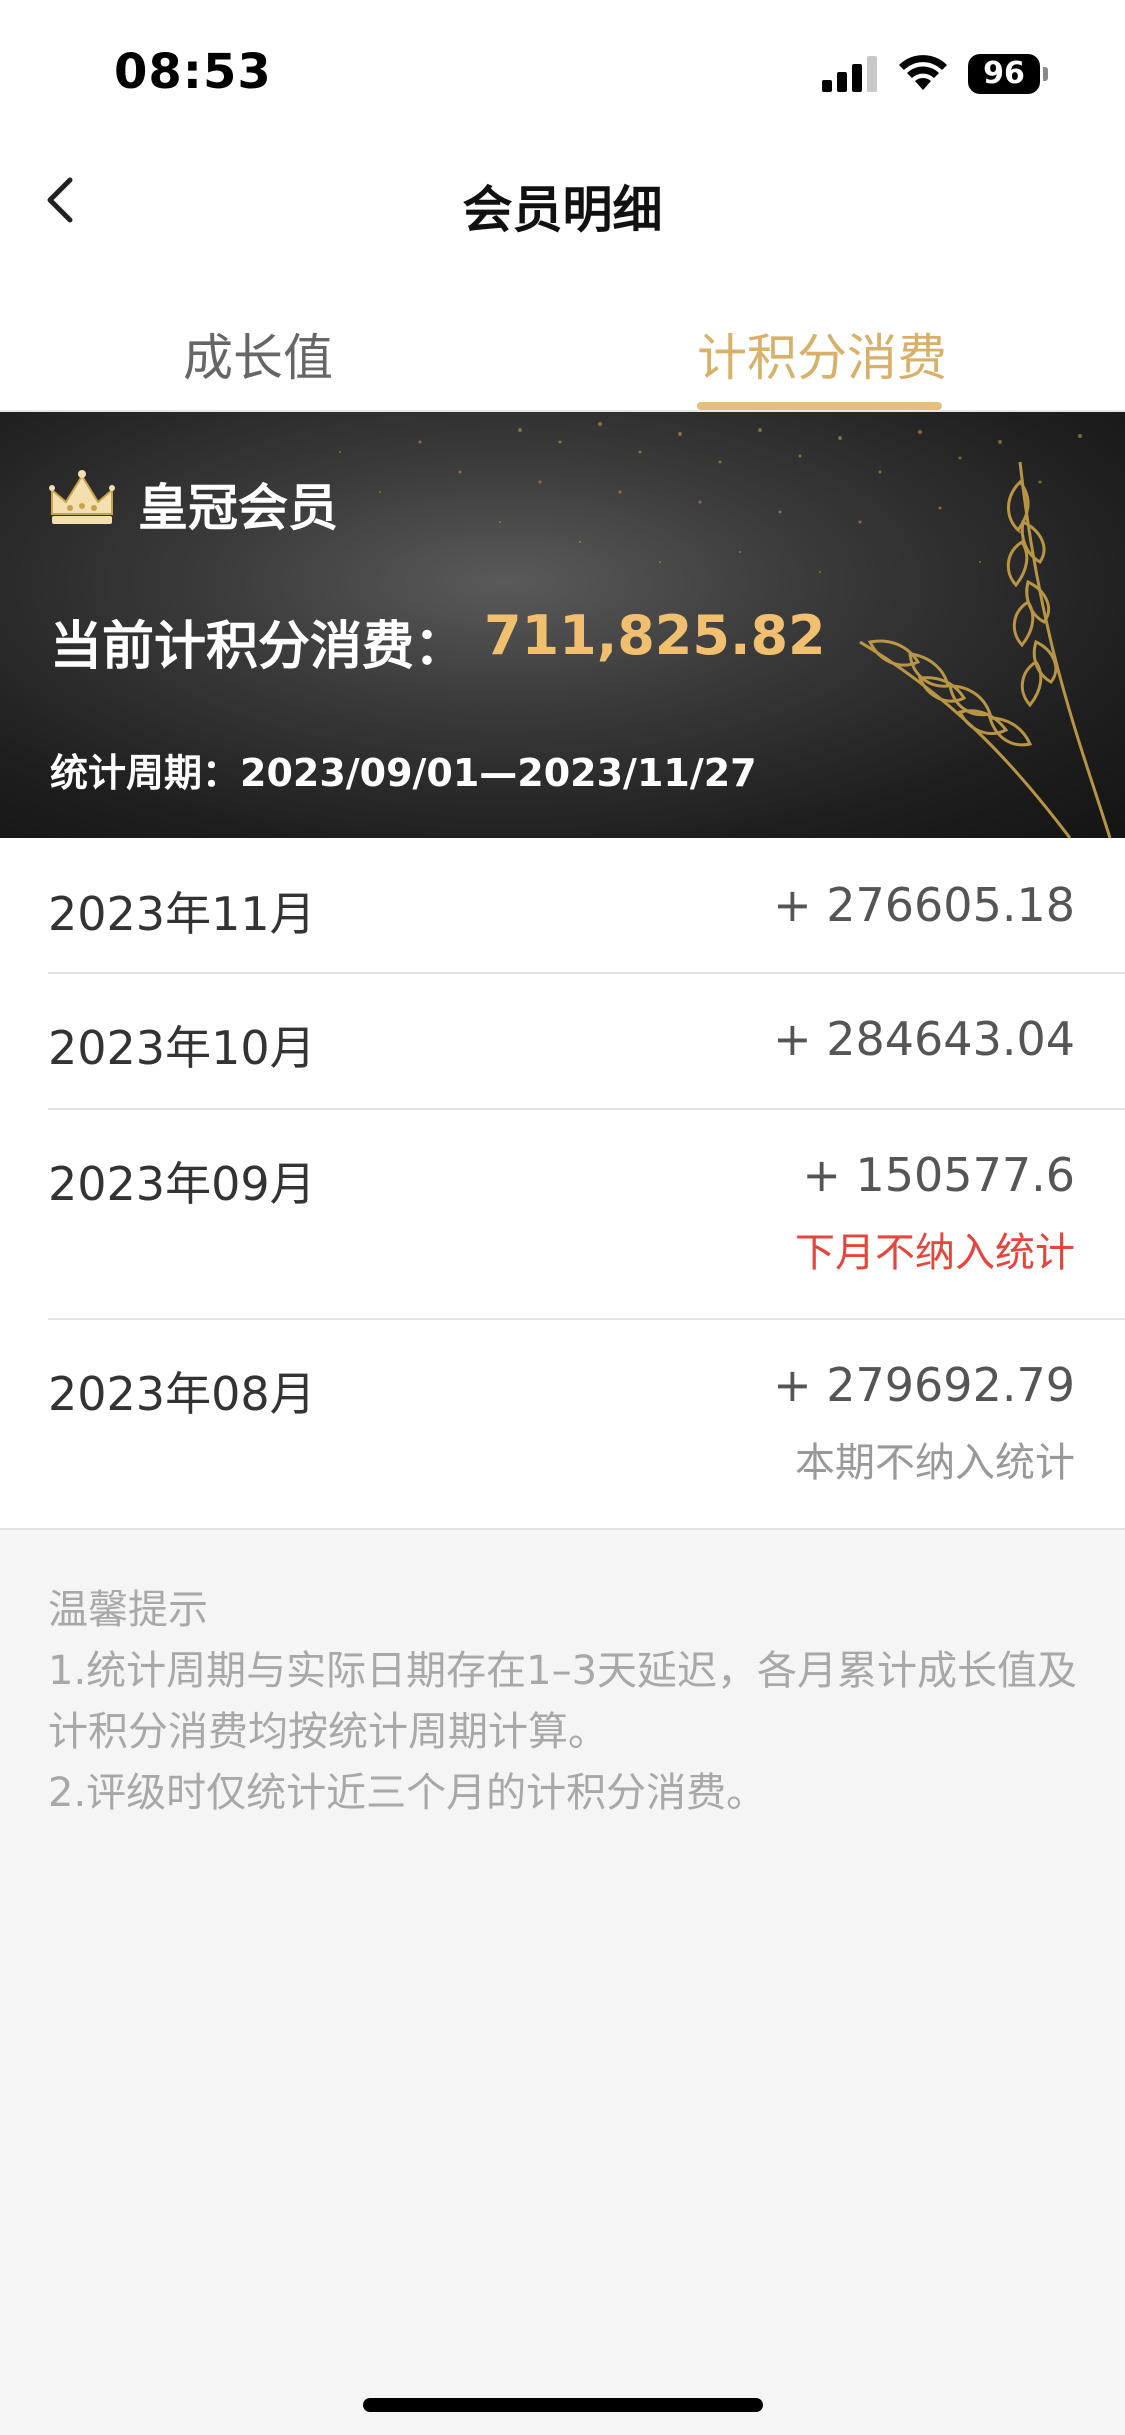 The width and height of the screenshot is (1125, 2435). What do you see at coordinates (935, 1463) in the screenshot?
I see `record-note: 本期不纳入统计` at bounding box center [935, 1463].